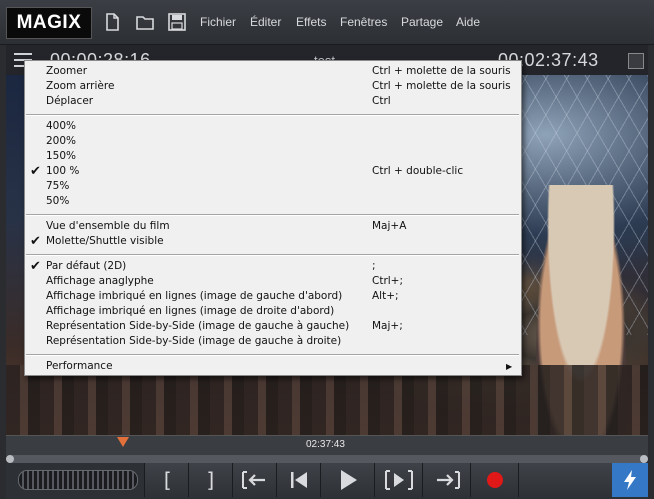  I want to click on menu-item: Déplacer Ctrl, so click(273, 101).